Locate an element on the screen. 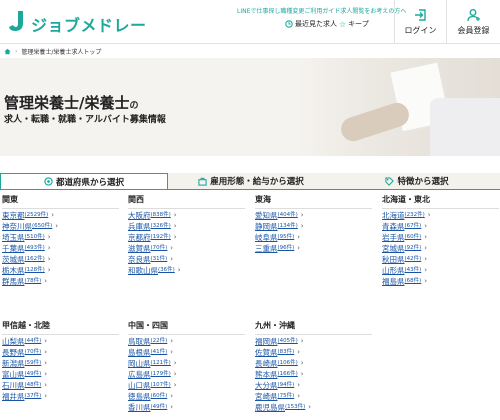 This screenshot has width=500, height=420. tab-prefecture: 都道府県から選択 is located at coordinates (84, 181).